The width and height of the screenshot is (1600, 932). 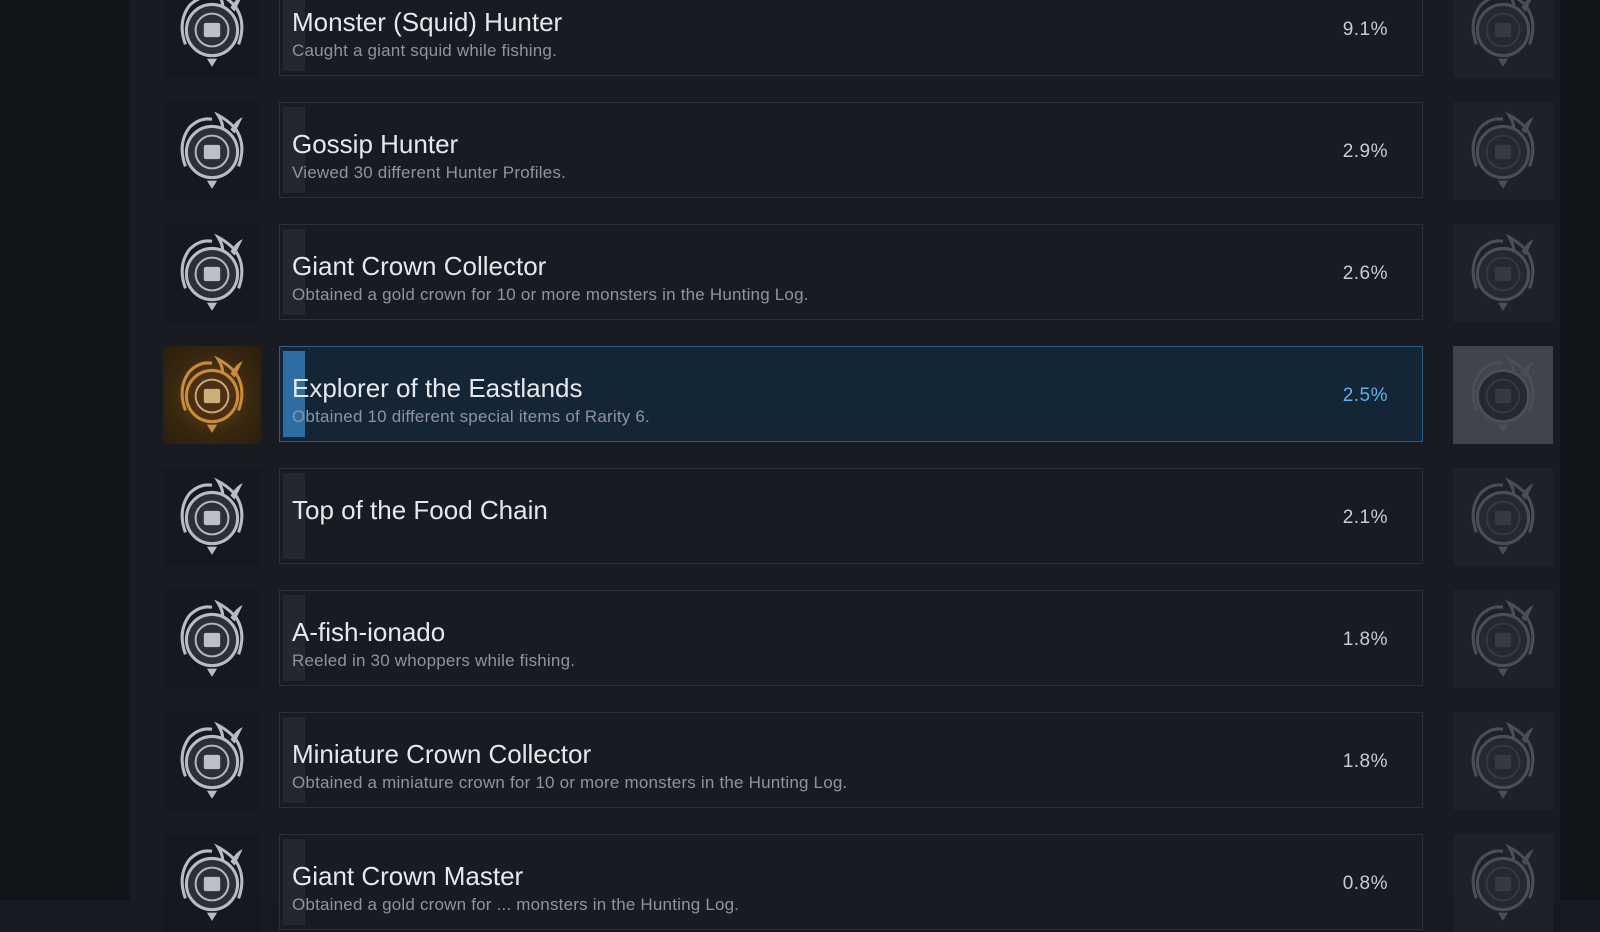 I want to click on achievement-title: Giant Crown Master, so click(x=408, y=876).